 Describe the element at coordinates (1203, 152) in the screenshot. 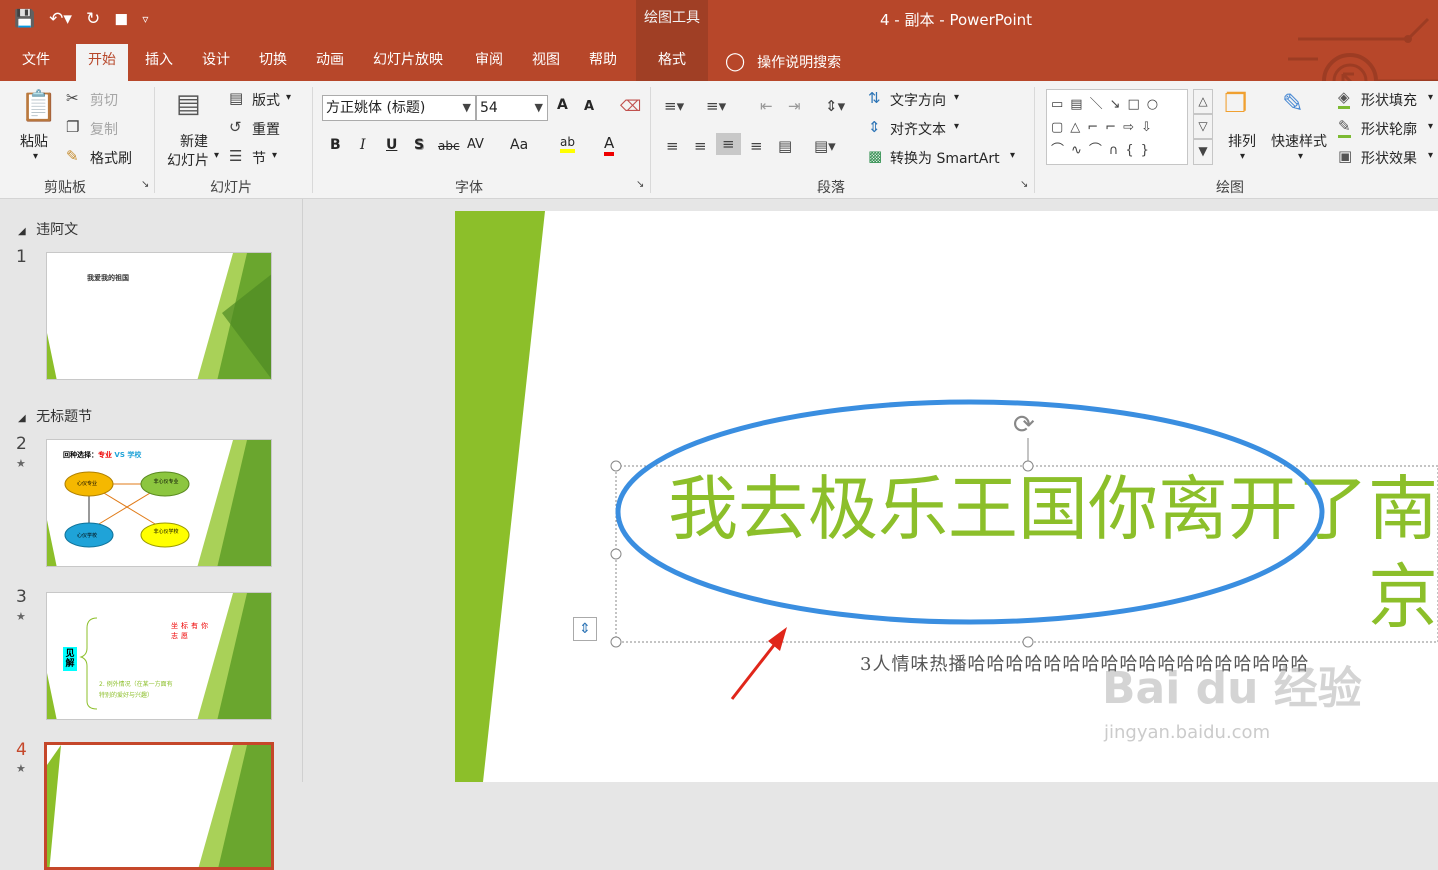

I see `gallery-more-icon: ▼` at that location.